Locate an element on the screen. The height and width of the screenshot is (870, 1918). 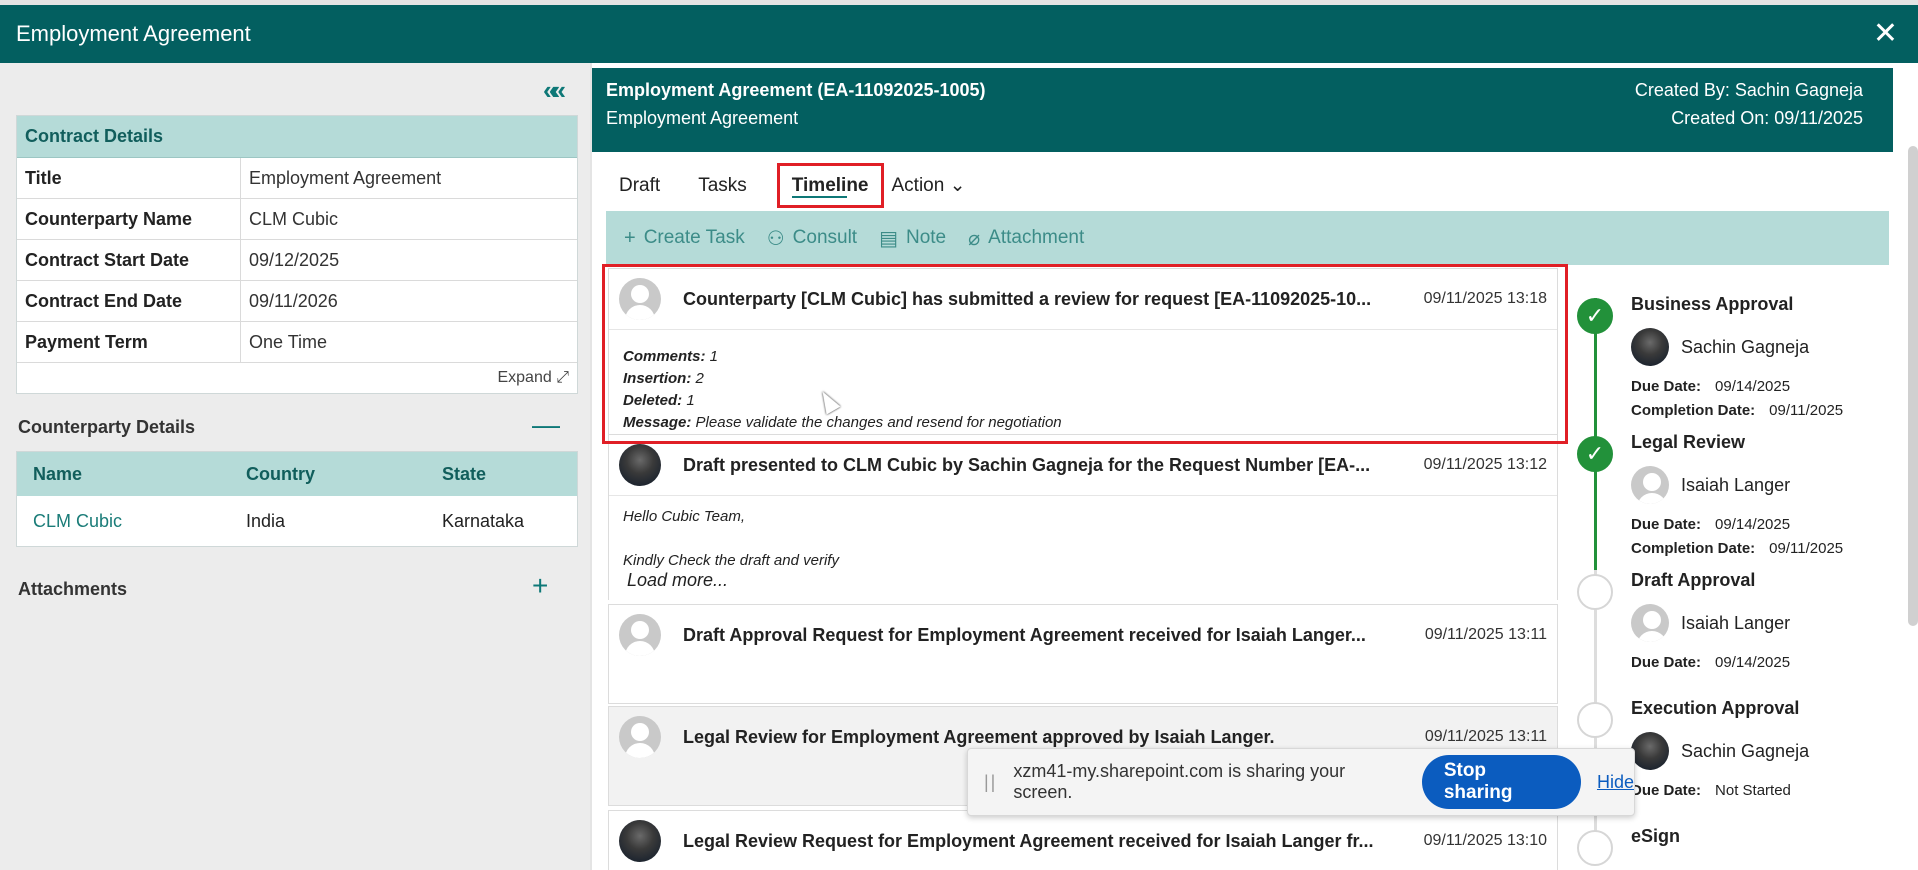
contract-row-payment-term: Payment Term One Time is located at coordinates (297, 342).